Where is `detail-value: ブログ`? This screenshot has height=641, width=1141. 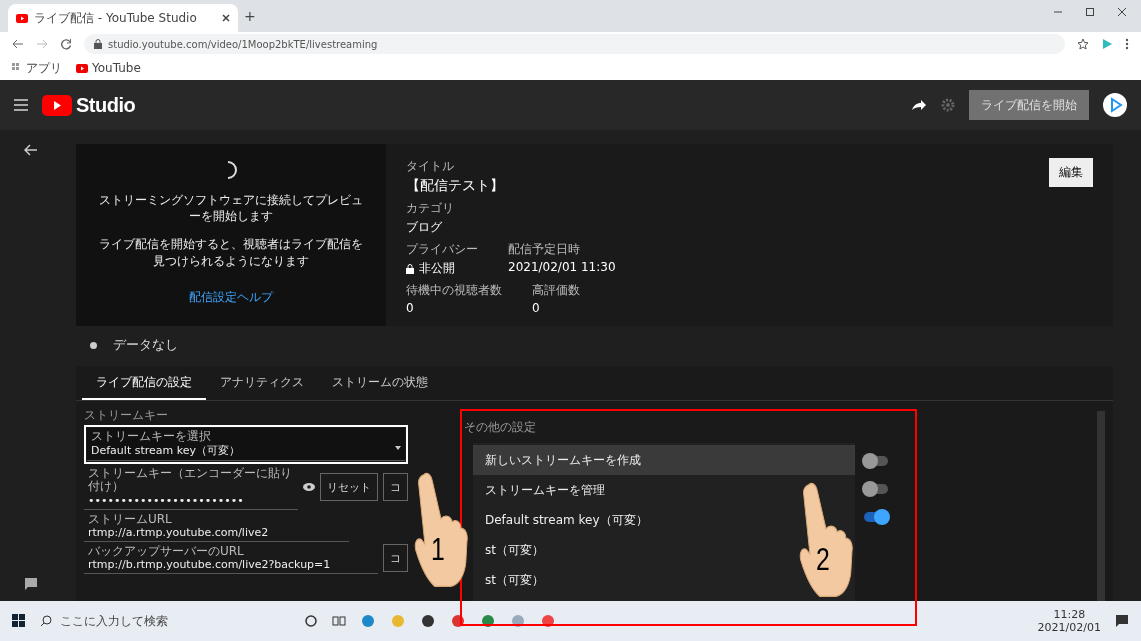
detail-value: ブログ is located at coordinates (424, 227).